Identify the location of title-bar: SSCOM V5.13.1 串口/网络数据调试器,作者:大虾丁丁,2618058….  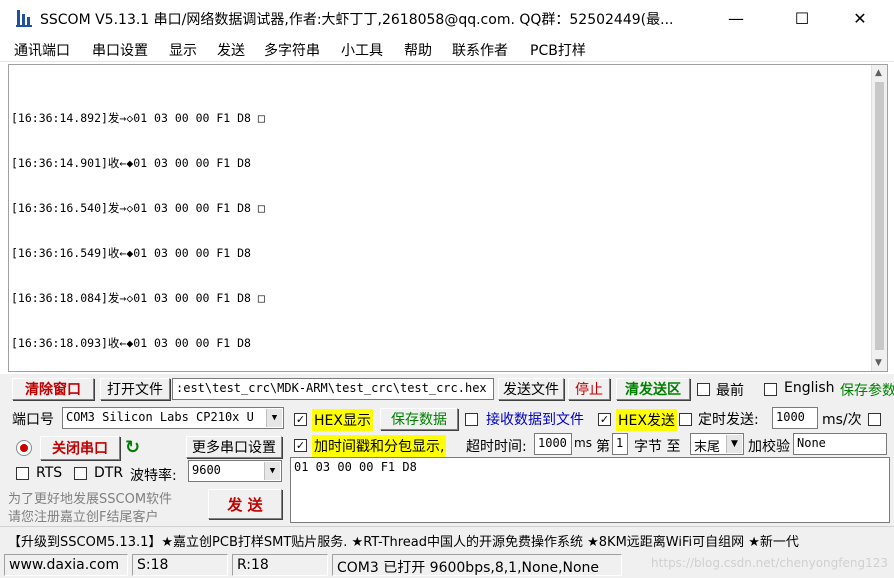
(447, 18).